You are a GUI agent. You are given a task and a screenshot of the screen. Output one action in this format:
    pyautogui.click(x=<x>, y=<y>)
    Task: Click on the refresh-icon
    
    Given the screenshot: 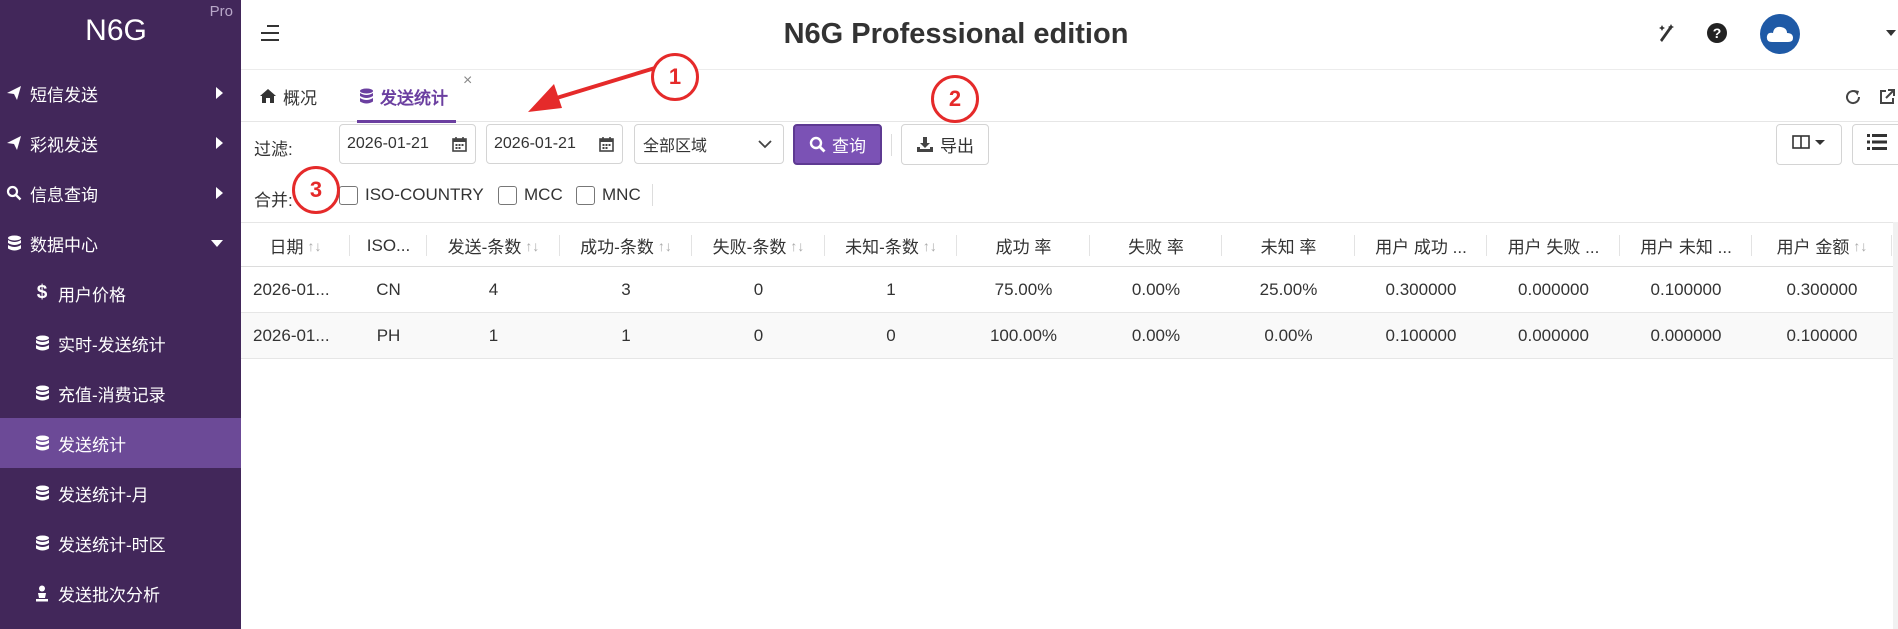 What is the action you would take?
    pyautogui.click(x=1853, y=97)
    